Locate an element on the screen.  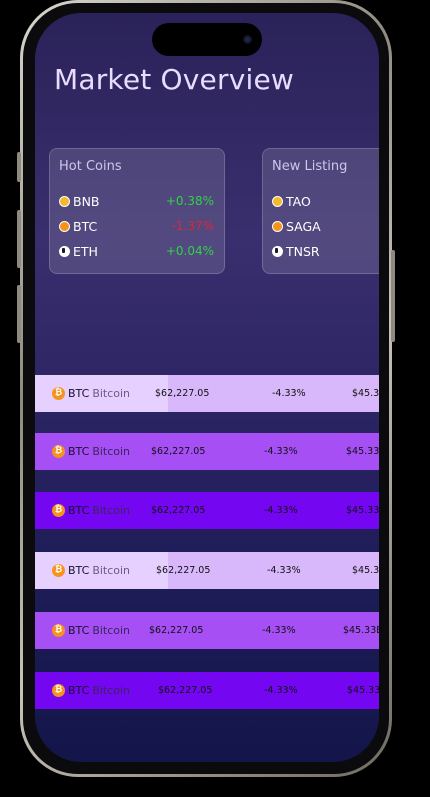
coin-symbol: SAGA is located at coordinates (303, 226).